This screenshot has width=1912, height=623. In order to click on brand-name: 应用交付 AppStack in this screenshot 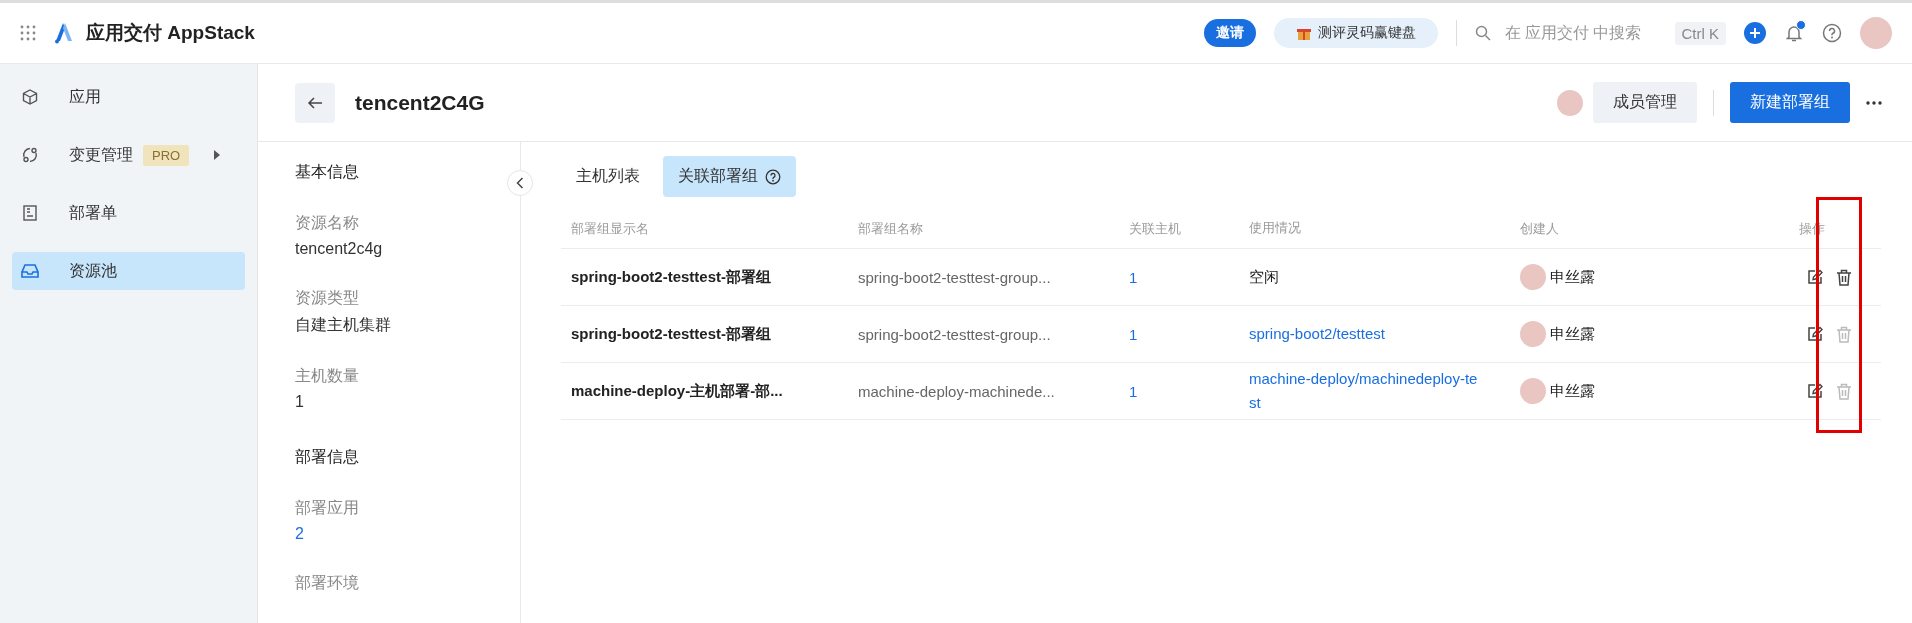, I will do `click(170, 33)`.